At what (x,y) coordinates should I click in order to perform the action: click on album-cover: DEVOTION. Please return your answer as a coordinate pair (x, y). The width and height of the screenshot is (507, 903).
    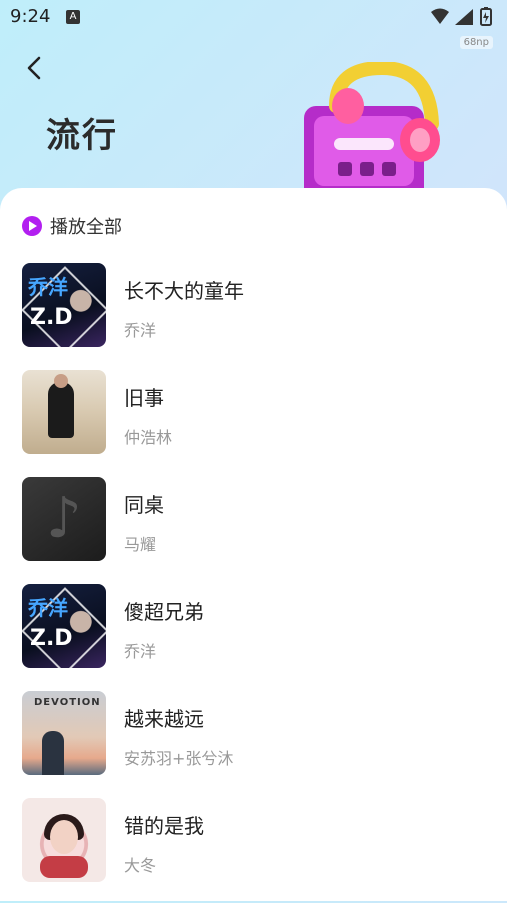
    Looking at the image, I should click on (64, 733).